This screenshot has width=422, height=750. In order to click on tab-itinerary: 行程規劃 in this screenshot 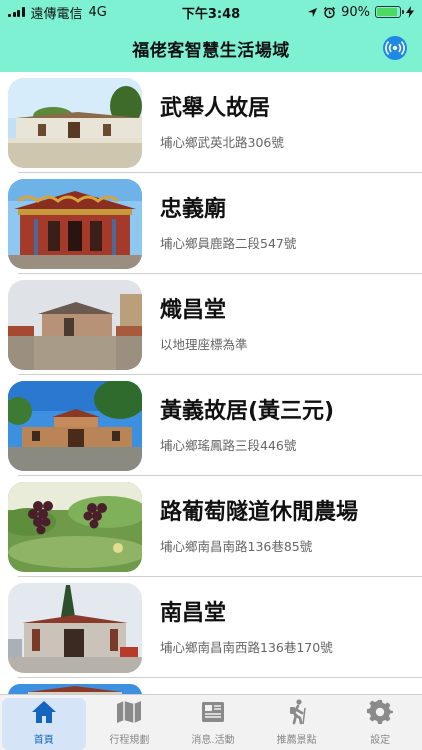, I will do `click(130, 722)`.